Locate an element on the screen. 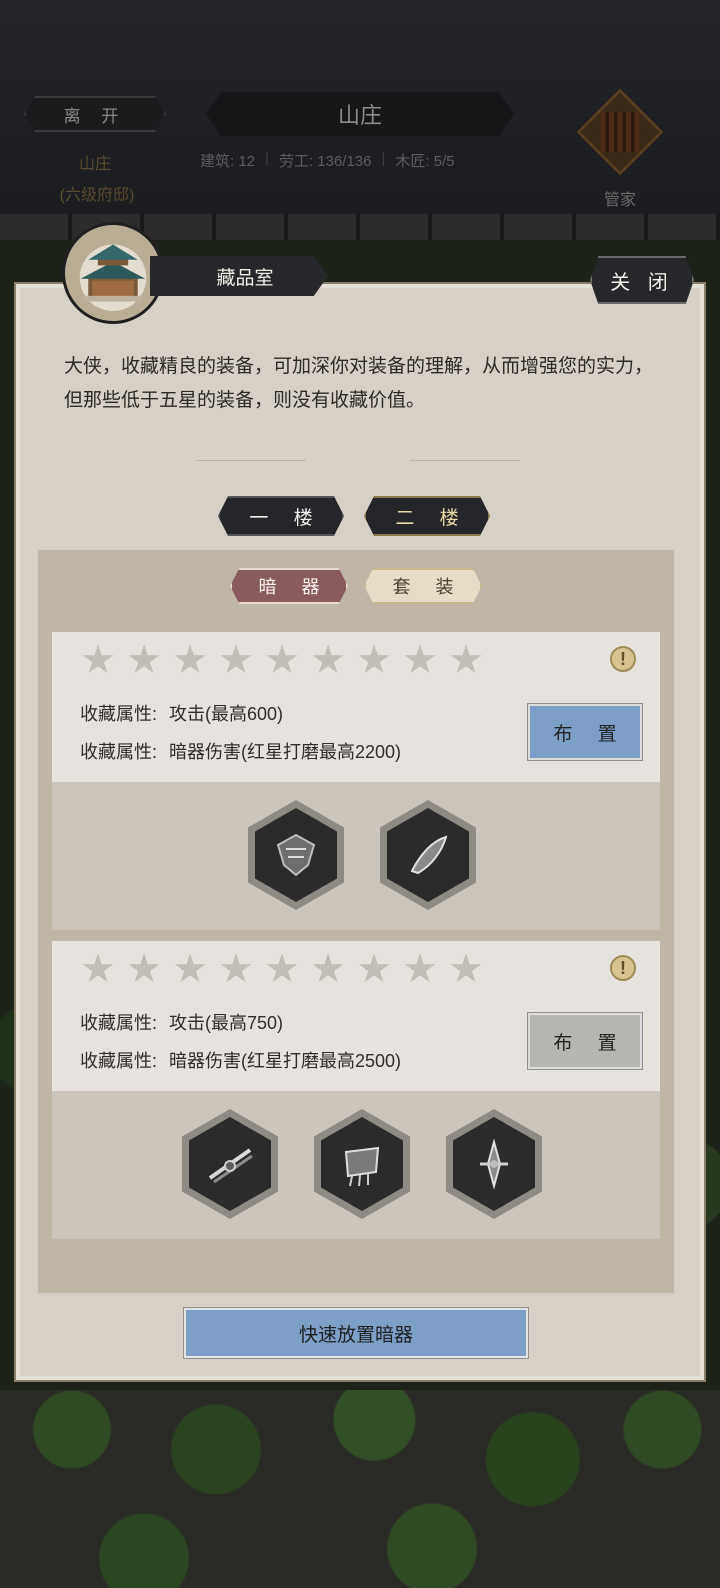 The height and width of the screenshot is (1588, 720). claw-weapon-icon is located at coordinates (296, 855).